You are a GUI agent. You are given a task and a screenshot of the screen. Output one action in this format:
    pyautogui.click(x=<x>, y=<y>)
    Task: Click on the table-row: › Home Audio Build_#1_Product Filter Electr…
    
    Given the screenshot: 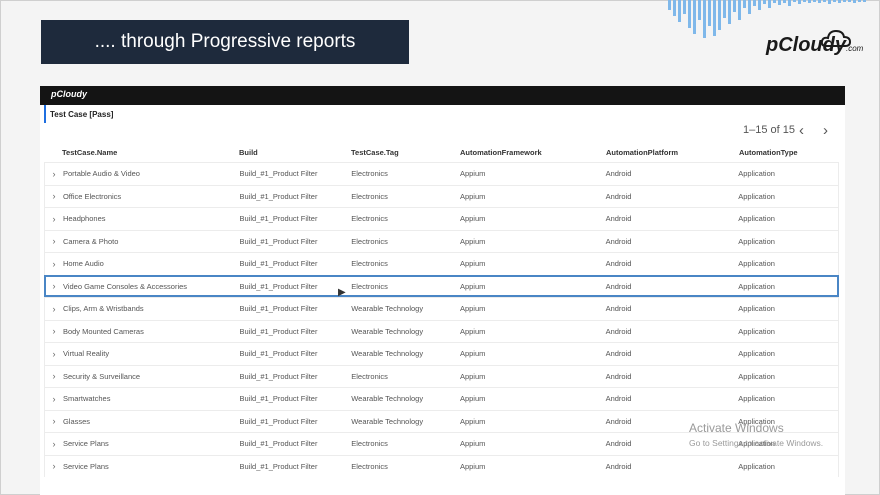 What is the action you would take?
    pyautogui.click(x=441, y=263)
    